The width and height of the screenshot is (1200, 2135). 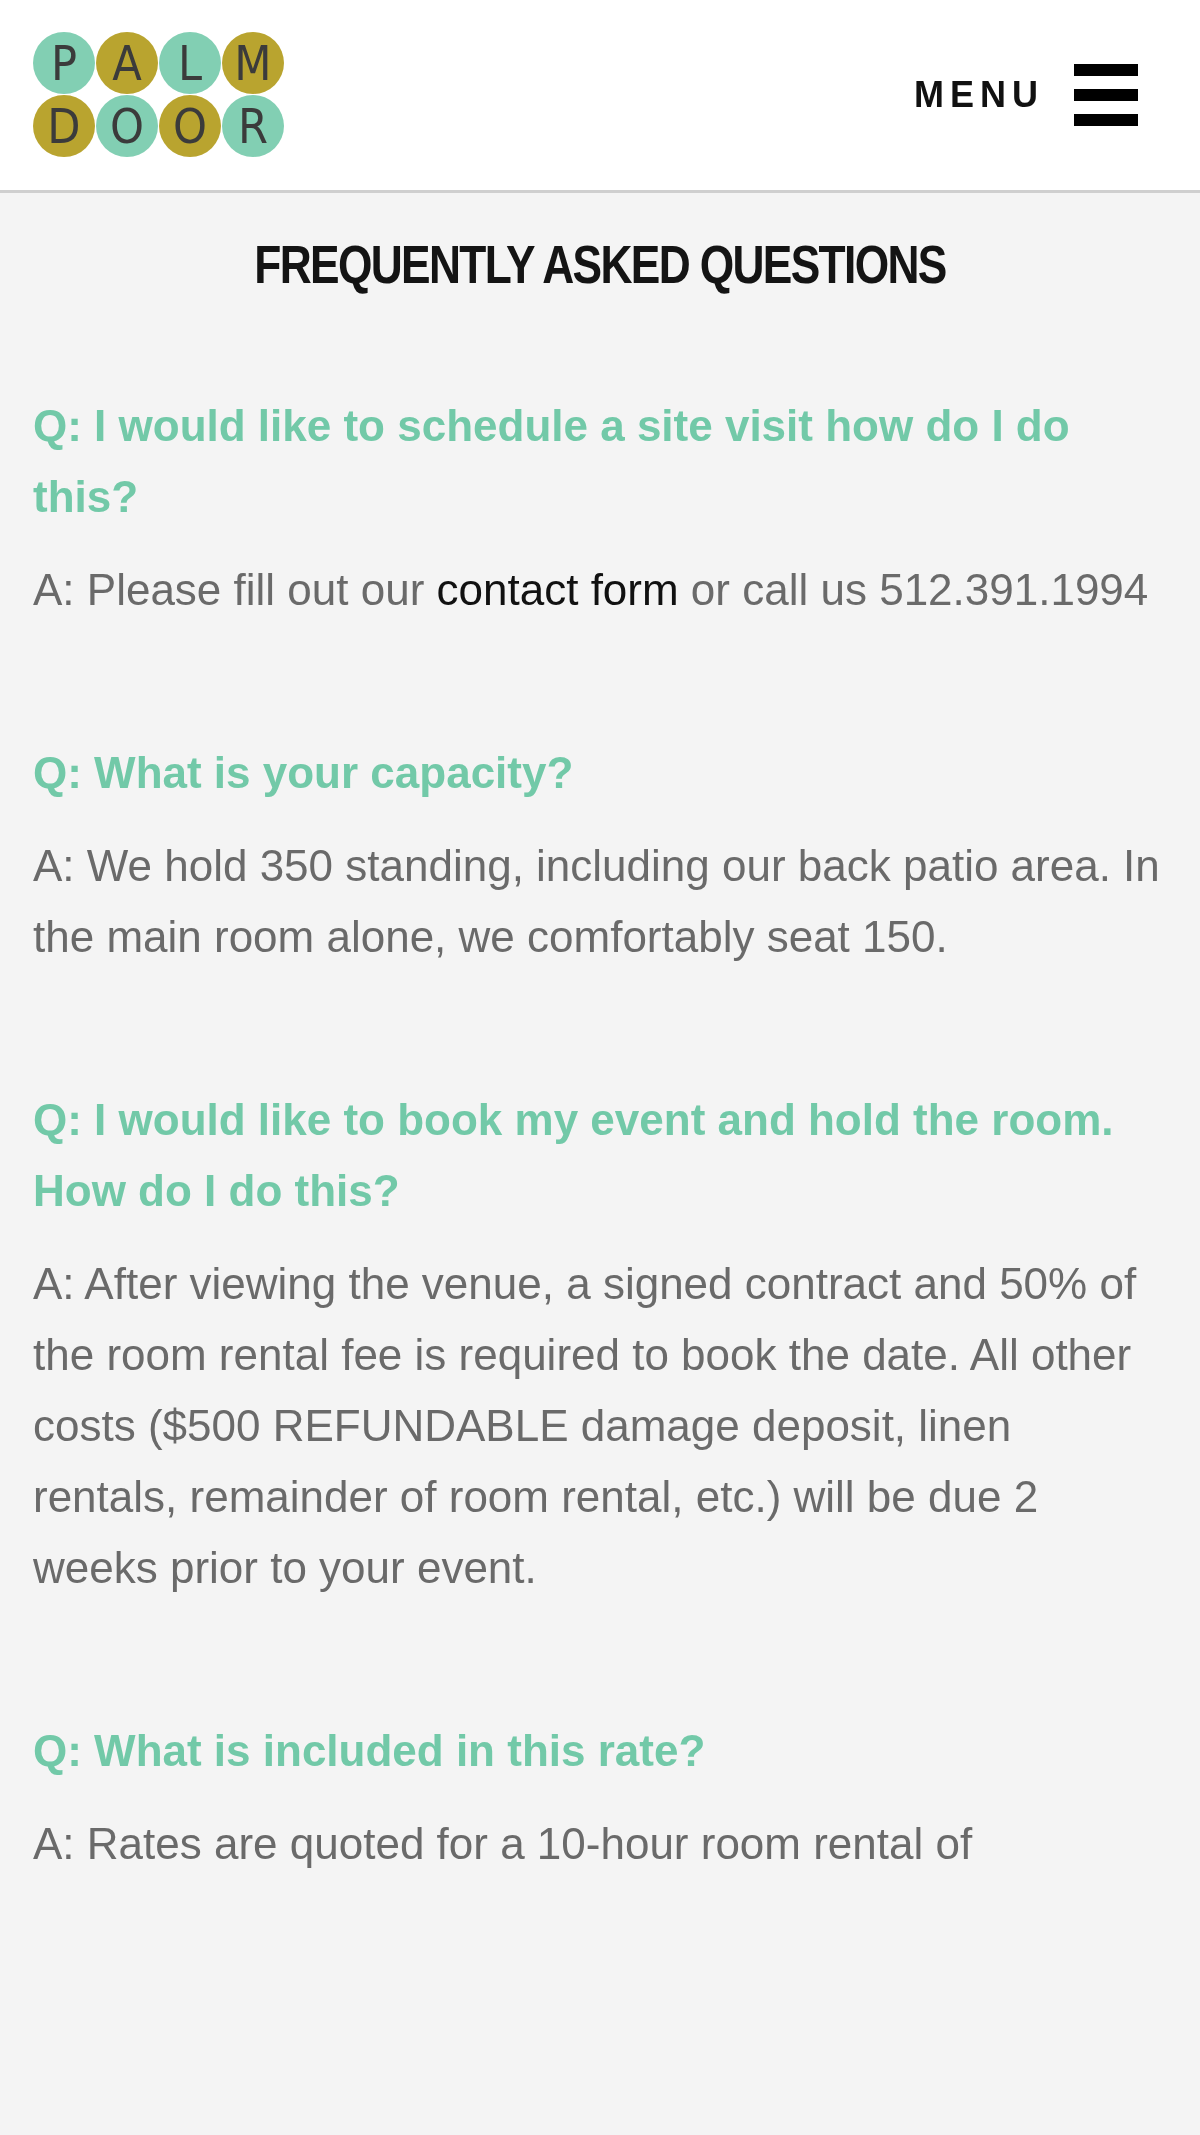 I want to click on question: Q: What is your capacity?, so click(x=304, y=773).